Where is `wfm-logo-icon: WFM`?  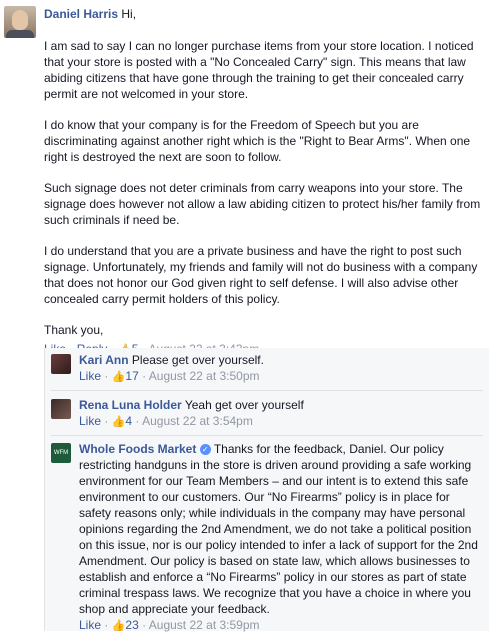 wfm-logo-icon: WFM is located at coordinates (61, 453).